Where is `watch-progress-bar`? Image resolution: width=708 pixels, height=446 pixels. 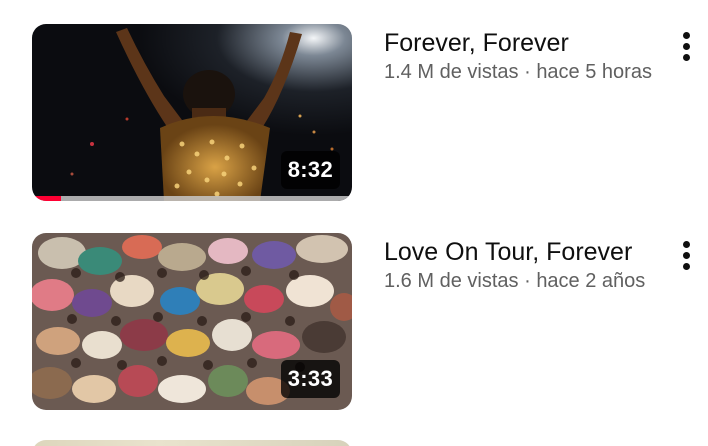 watch-progress-bar is located at coordinates (192, 198).